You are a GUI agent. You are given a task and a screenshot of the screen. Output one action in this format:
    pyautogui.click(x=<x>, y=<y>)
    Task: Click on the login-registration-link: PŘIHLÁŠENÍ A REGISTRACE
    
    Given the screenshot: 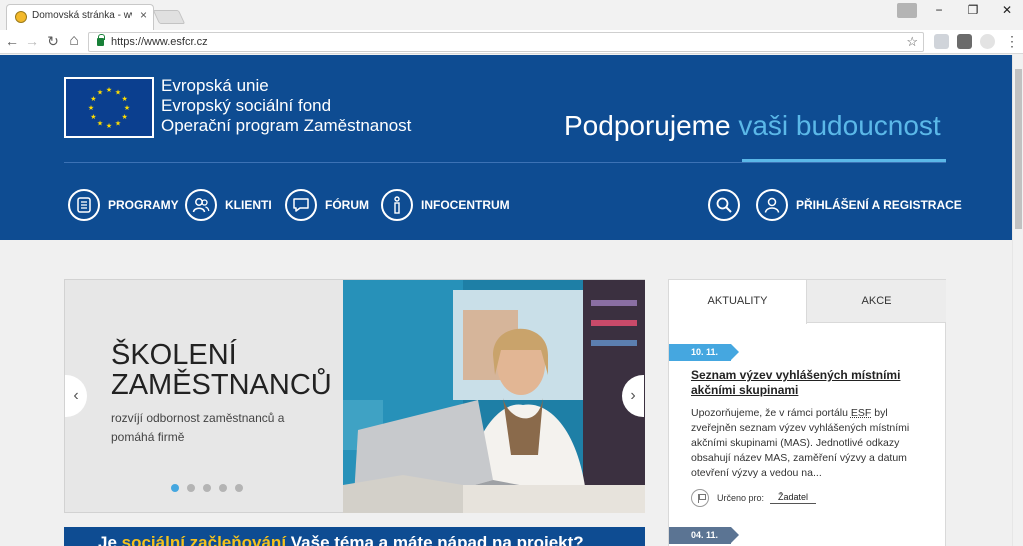 What is the action you would take?
    pyautogui.click(x=859, y=205)
    